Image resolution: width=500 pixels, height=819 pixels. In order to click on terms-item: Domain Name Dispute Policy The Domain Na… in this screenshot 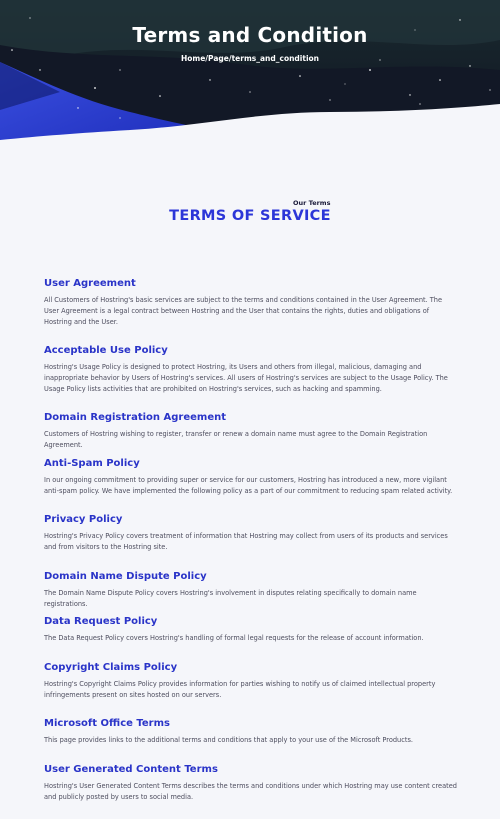, I will do `click(251, 592)`.